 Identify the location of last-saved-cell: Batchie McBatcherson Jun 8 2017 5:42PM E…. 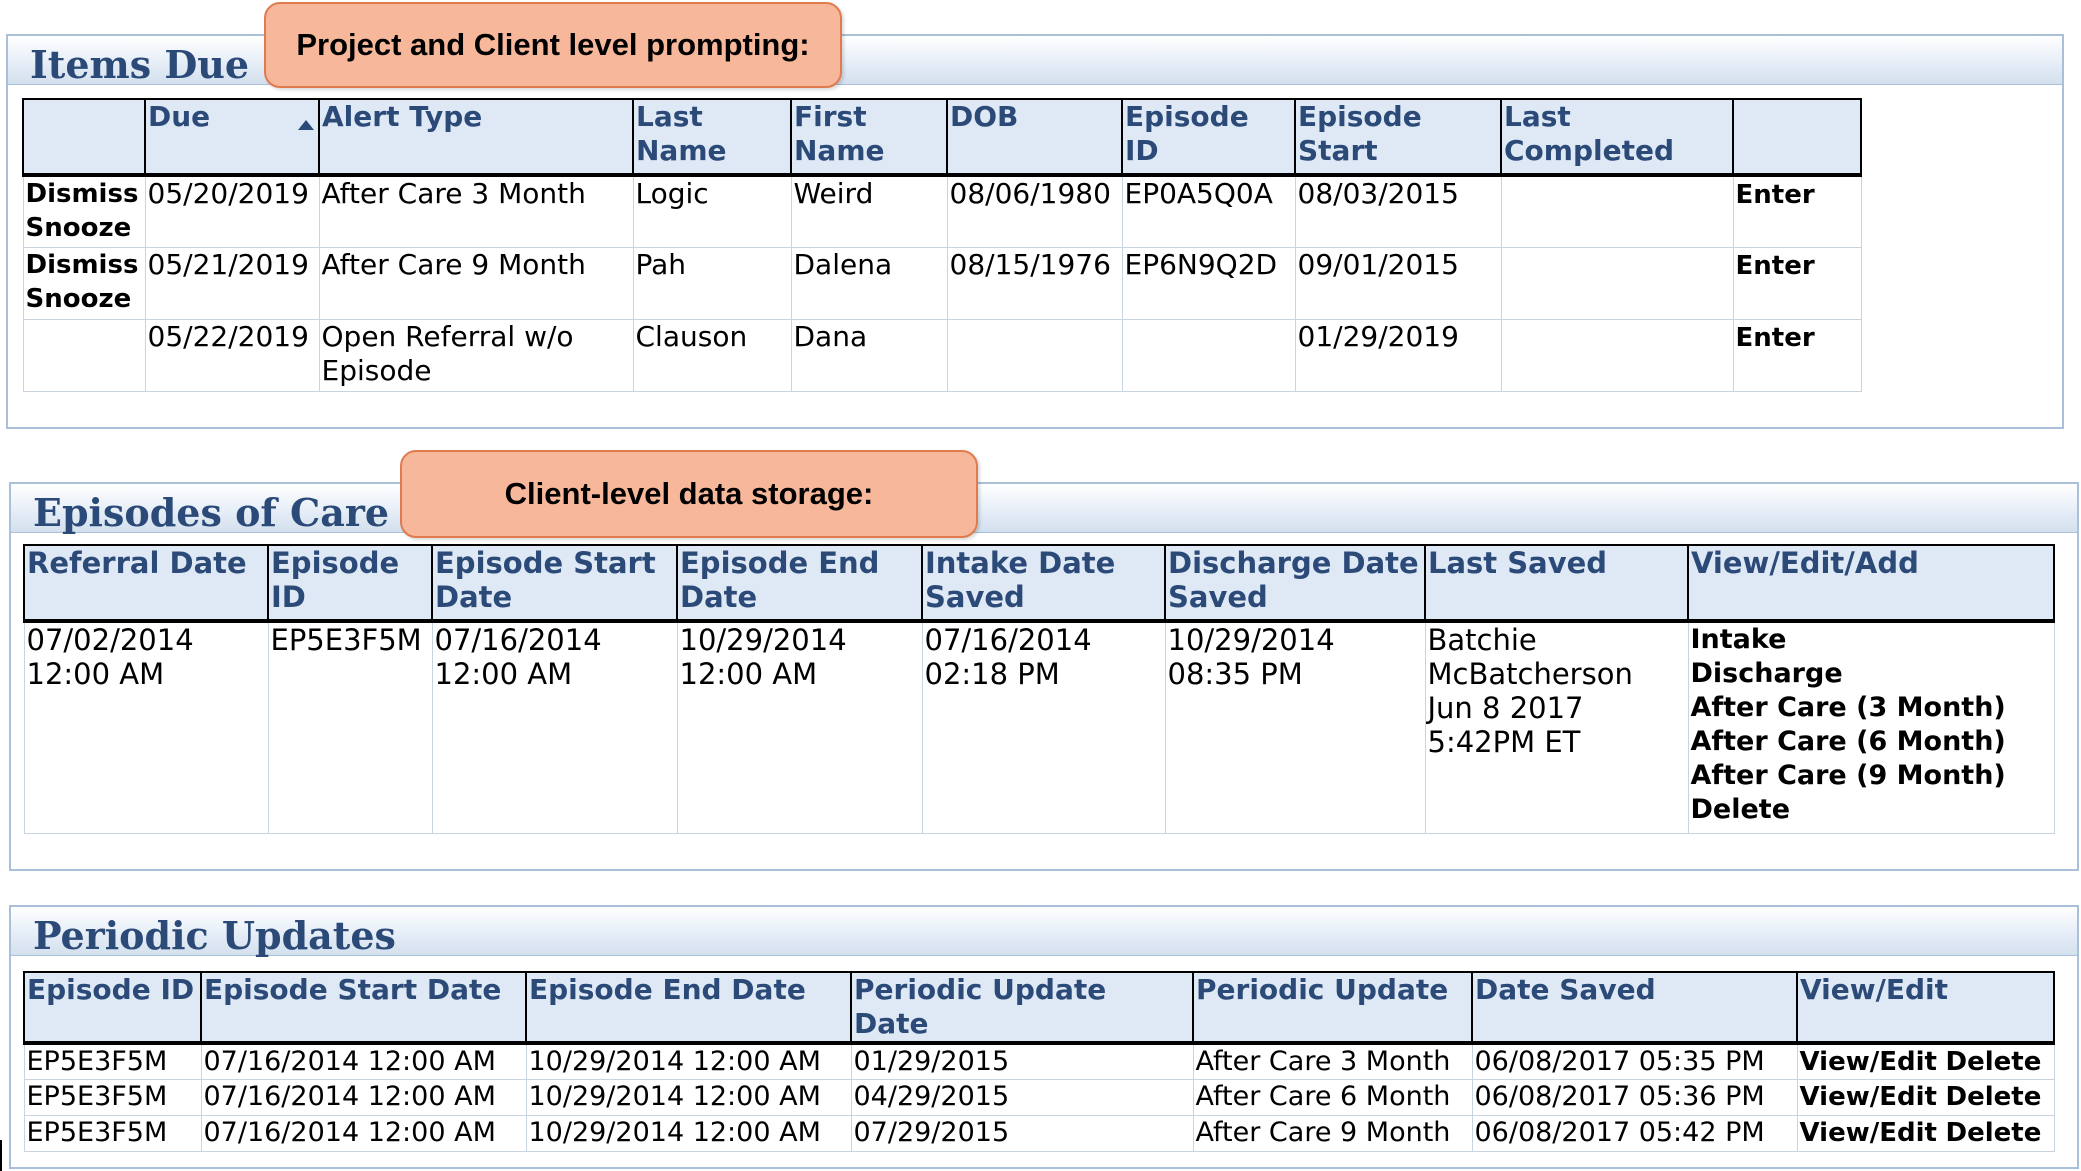
(1556, 727).